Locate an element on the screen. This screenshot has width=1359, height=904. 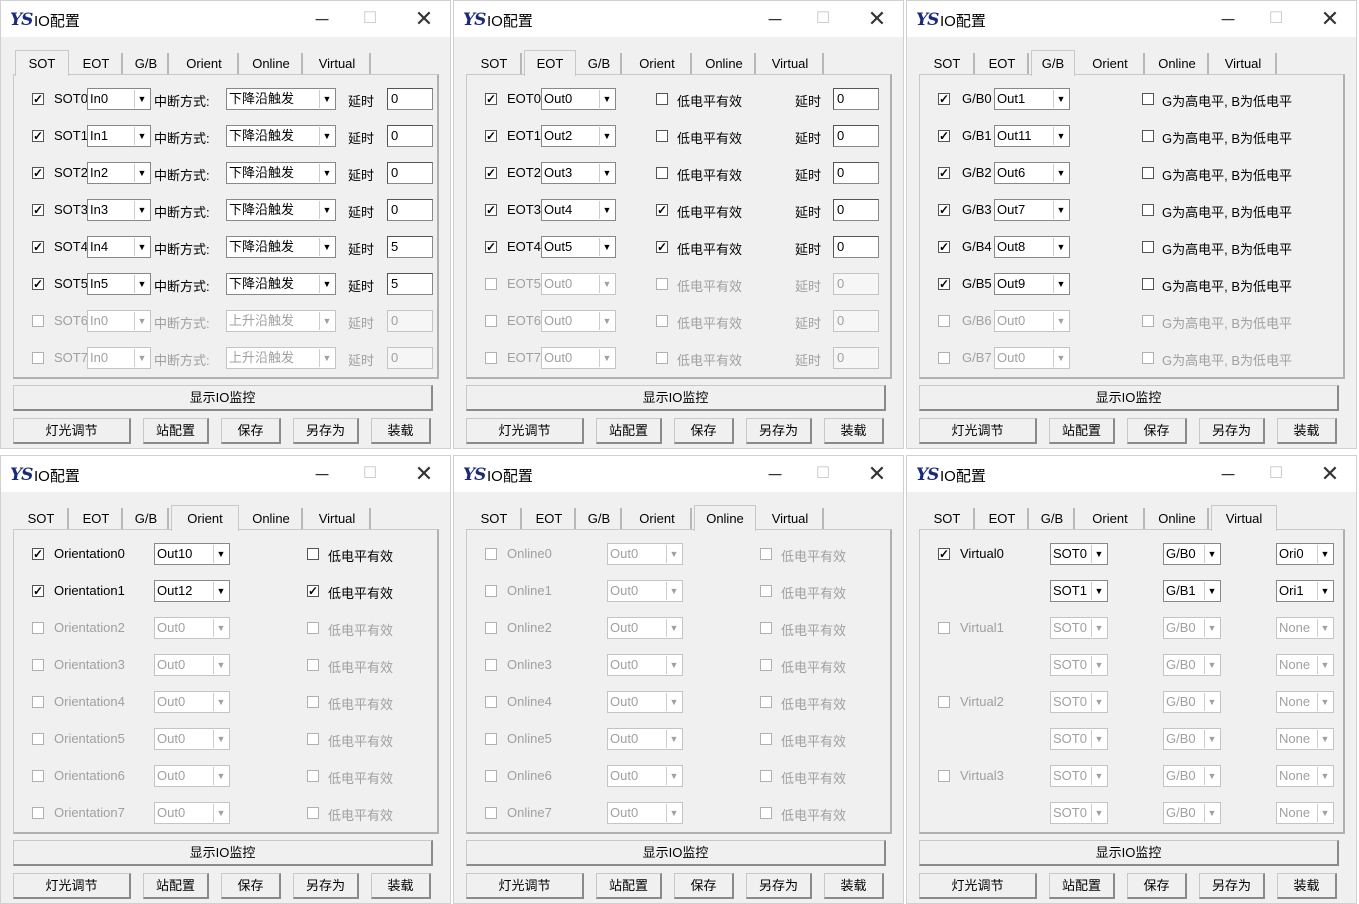
sot-input-select: In2 ▼ is located at coordinates (119, 173).